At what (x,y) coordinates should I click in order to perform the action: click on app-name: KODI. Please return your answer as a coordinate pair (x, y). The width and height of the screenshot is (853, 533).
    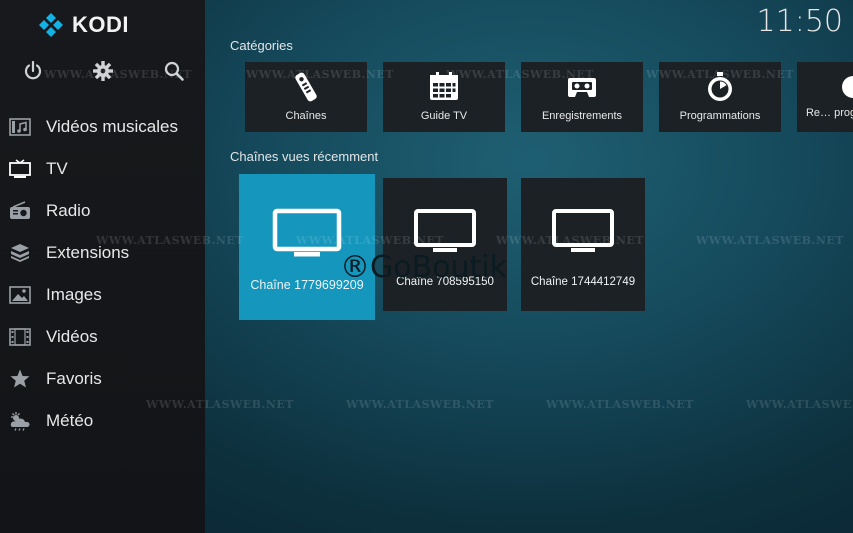
    Looking at the image, I should click on (100, 24).